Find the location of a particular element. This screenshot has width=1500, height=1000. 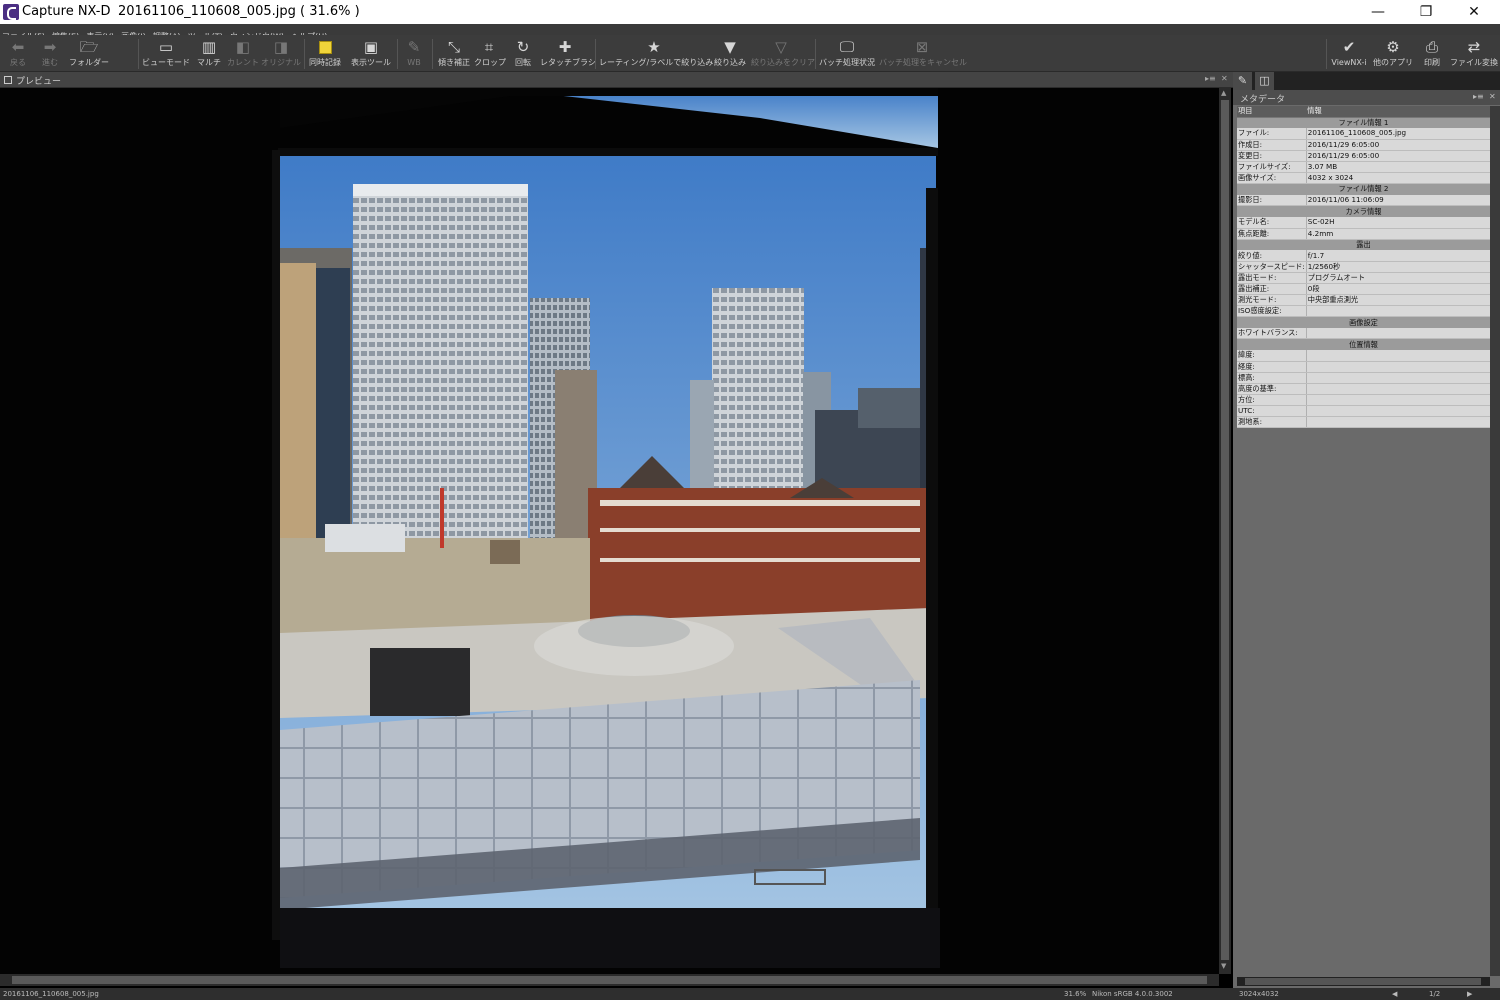

folder-button: 🗁 フォルダー is located at coordinates (89, 54).